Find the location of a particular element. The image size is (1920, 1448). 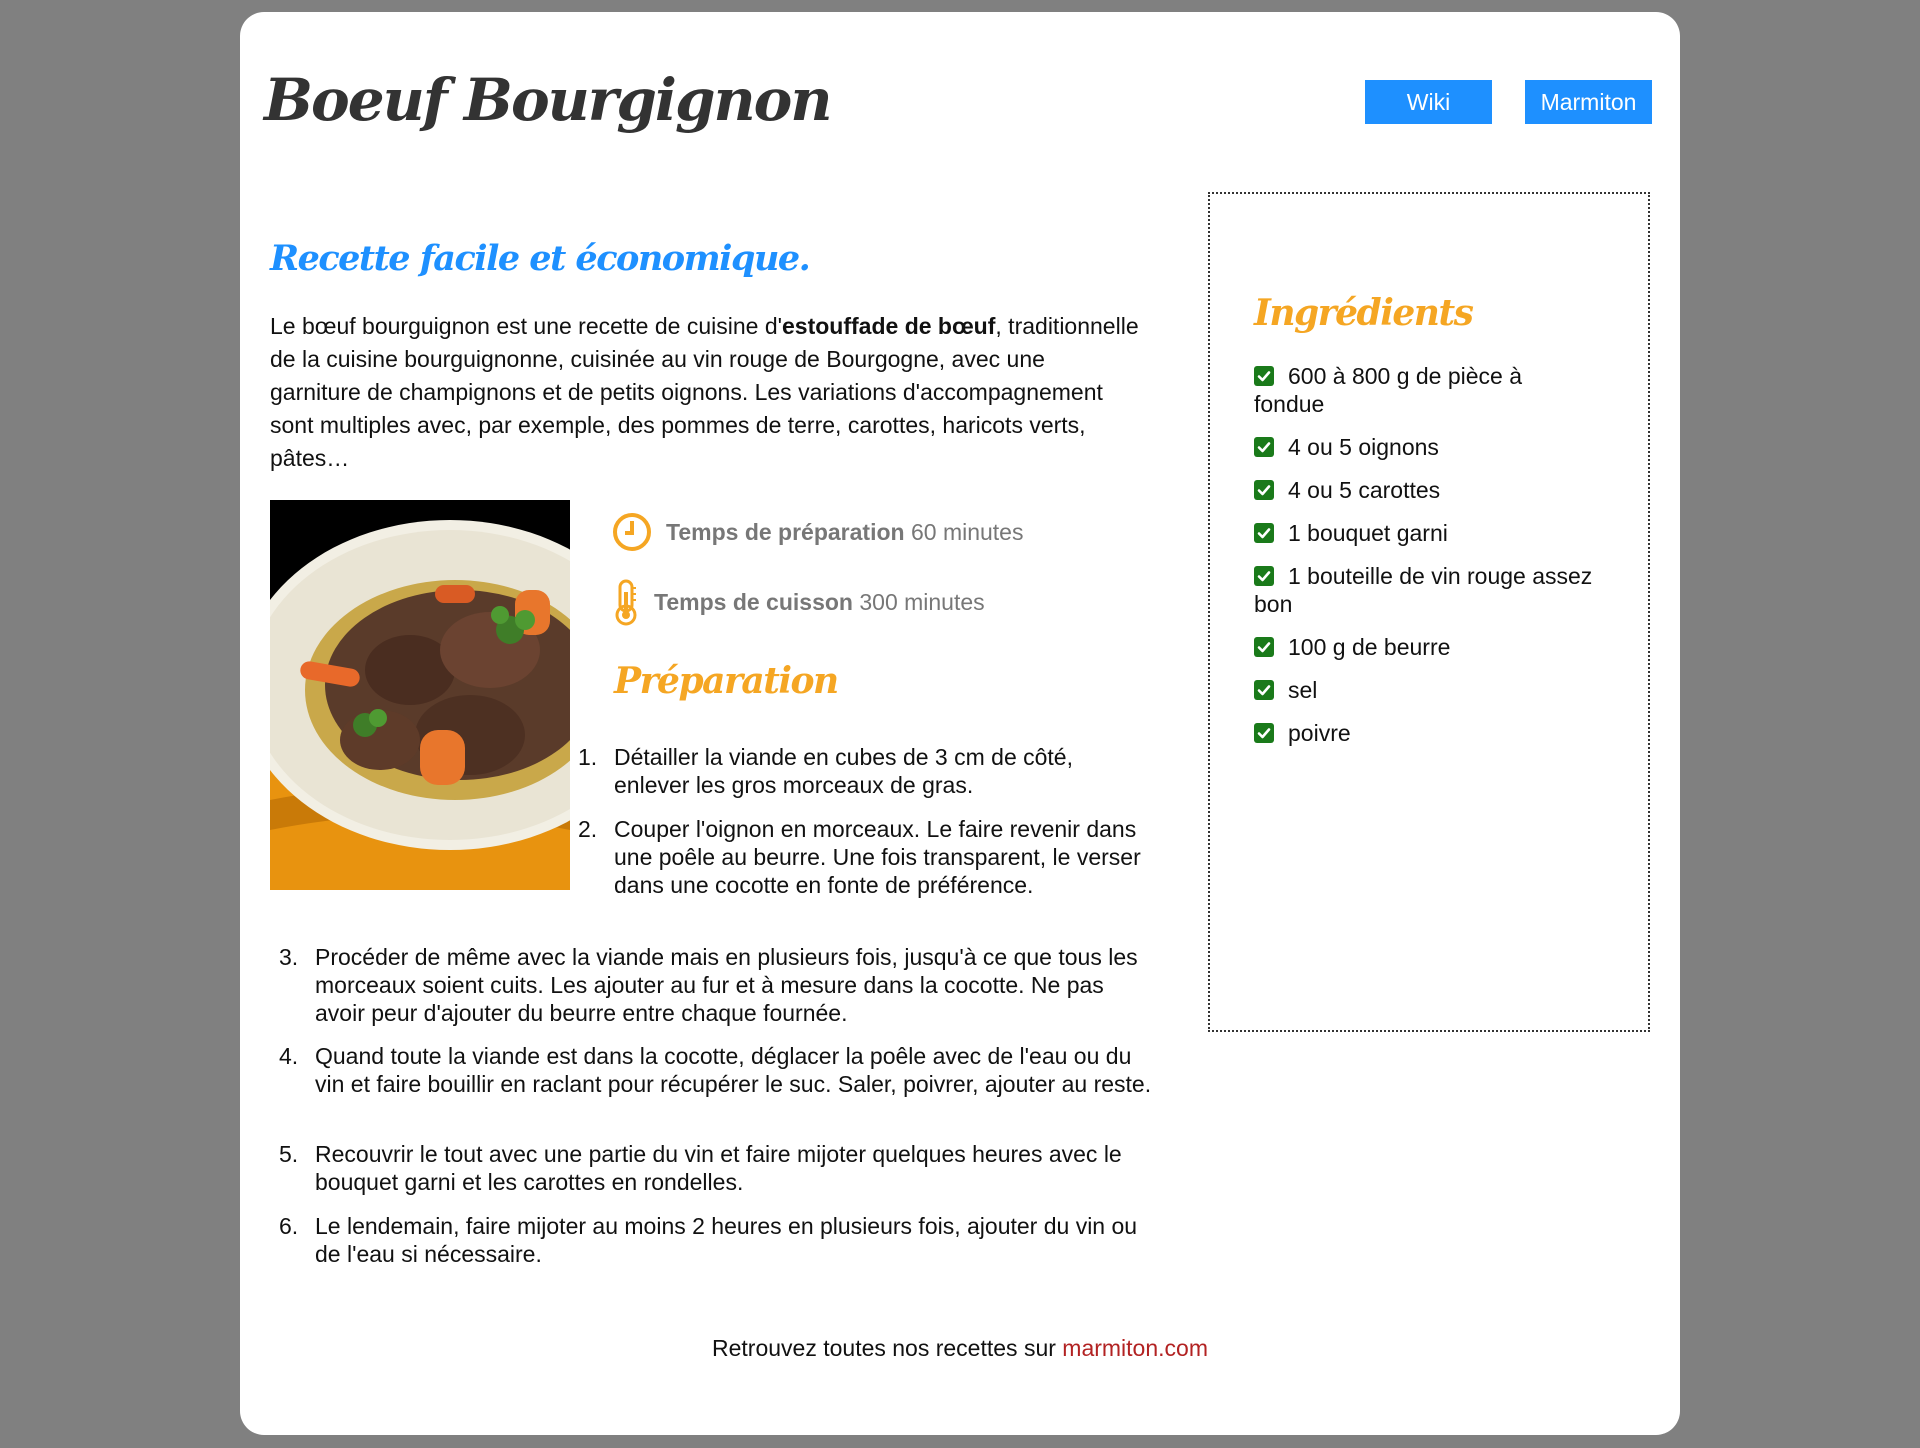

ingredient-label: 4 ou 5 oignons is located at coordinates (1363, 447).